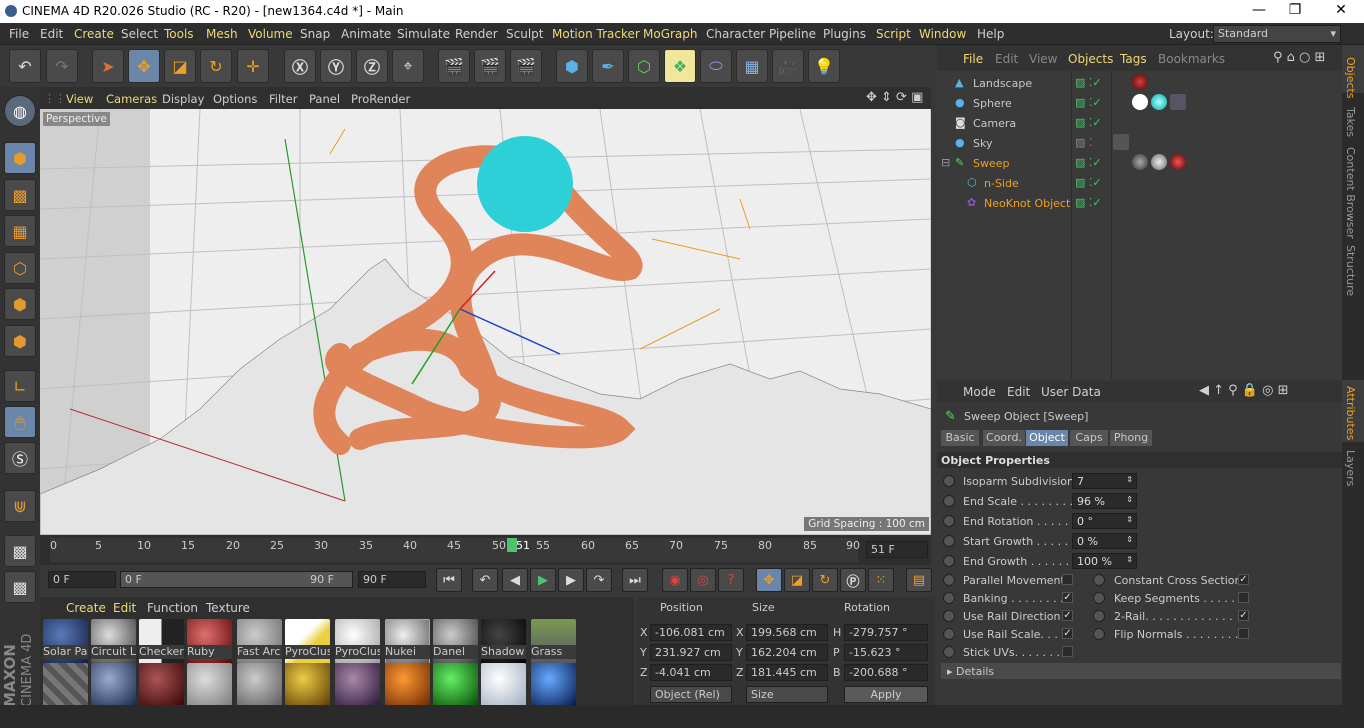  Describe the element at coordinates (1104, 481) in the screenshot. I see `isoparm-subdivision-field: 7 ⇕` at that location.